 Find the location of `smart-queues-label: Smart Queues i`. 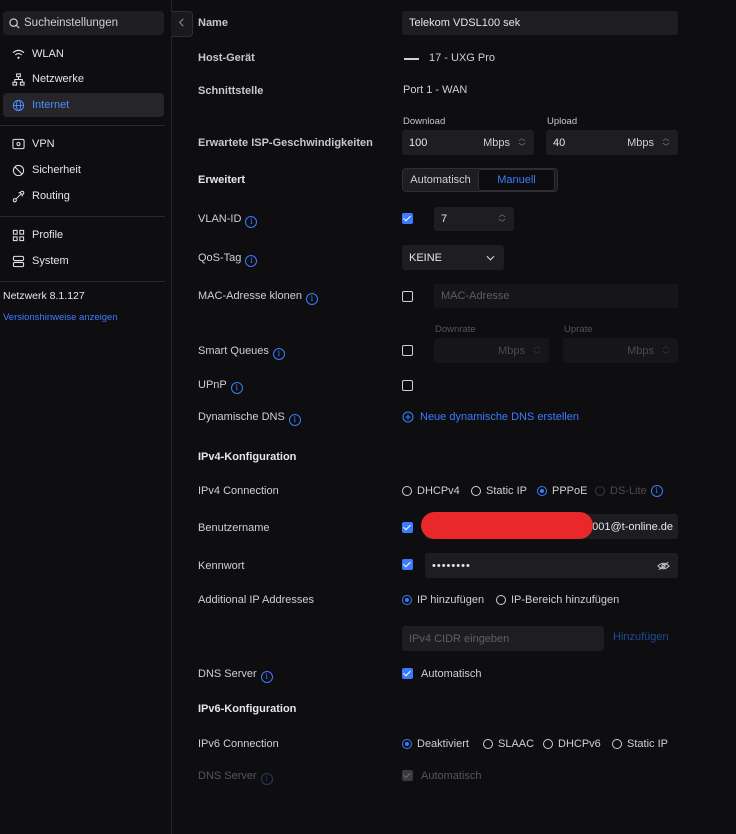

smart-queues-label: Smart Queues i is located at coordinates (241, 352).